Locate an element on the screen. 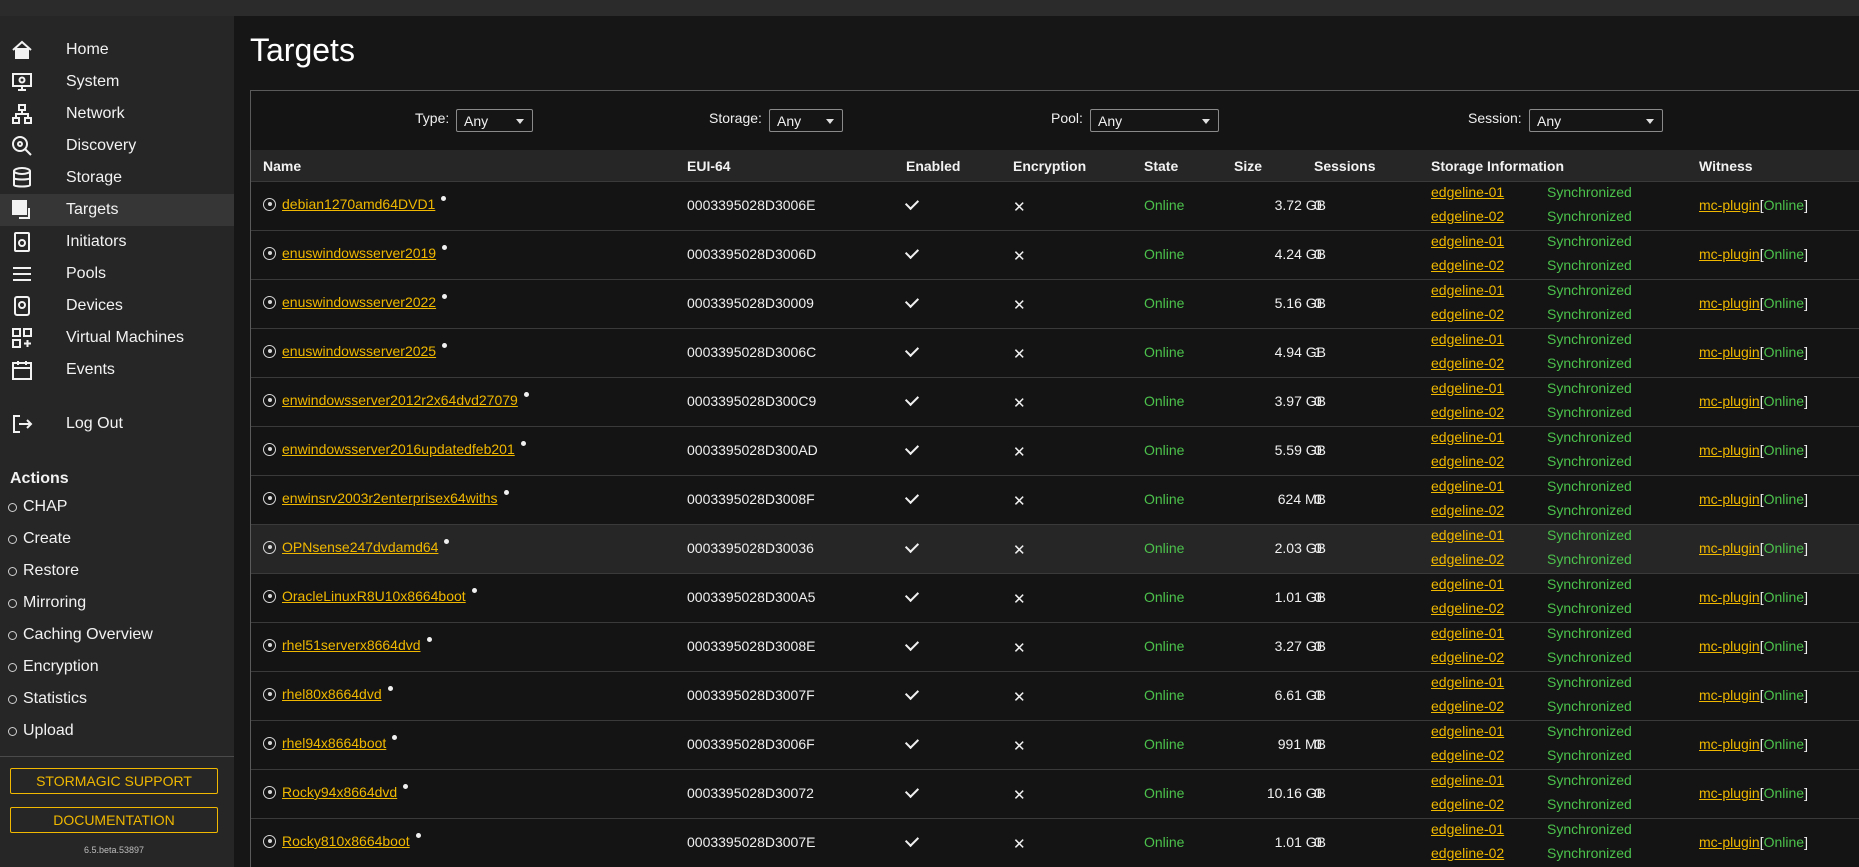 The image size is (1859, 867). sidebar-item-storage: Storage is located at coordinates (117, 178).